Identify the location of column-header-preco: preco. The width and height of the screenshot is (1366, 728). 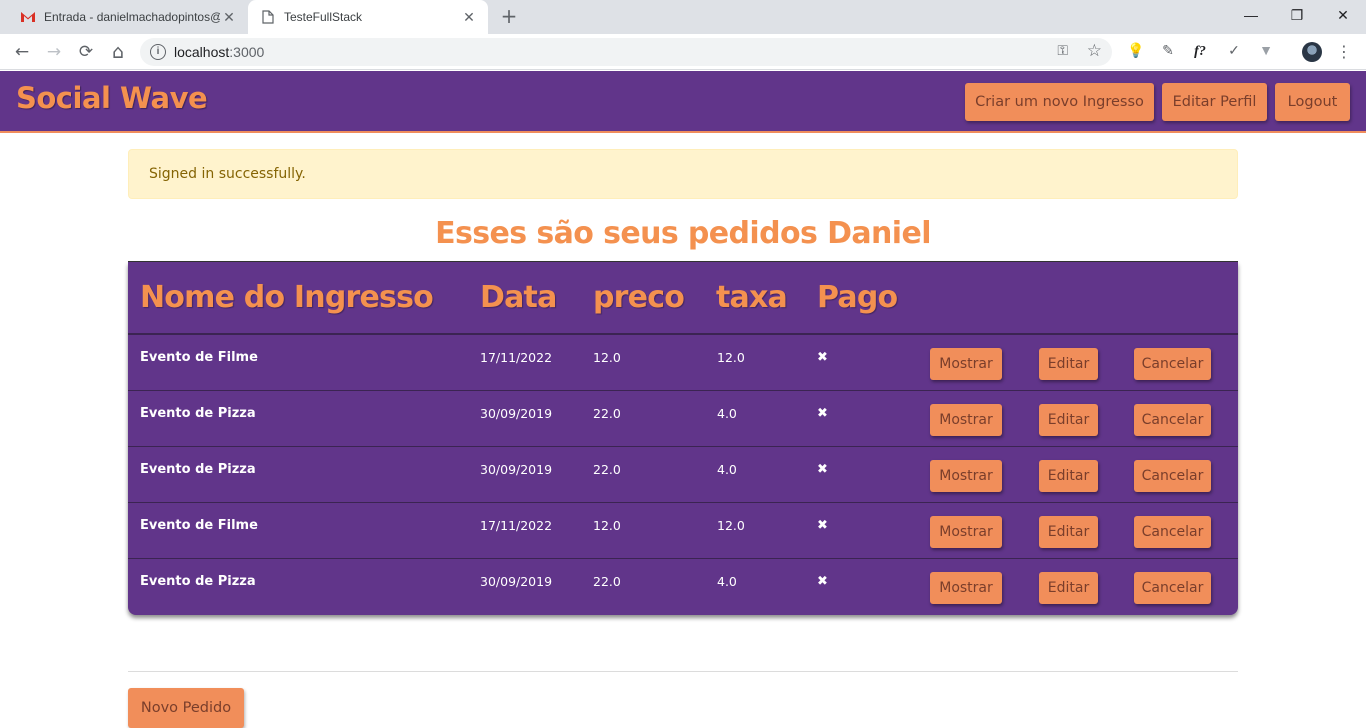
(639, 297).